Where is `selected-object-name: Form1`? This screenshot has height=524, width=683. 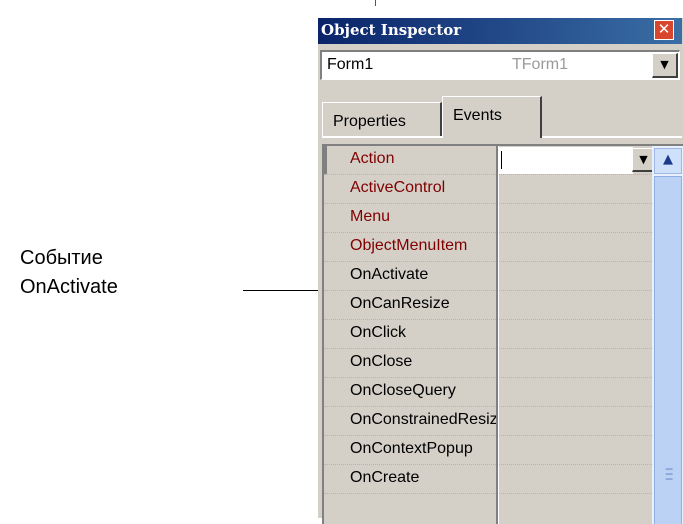 selected-object-name: Form1 is located at coordinates (350, 64).